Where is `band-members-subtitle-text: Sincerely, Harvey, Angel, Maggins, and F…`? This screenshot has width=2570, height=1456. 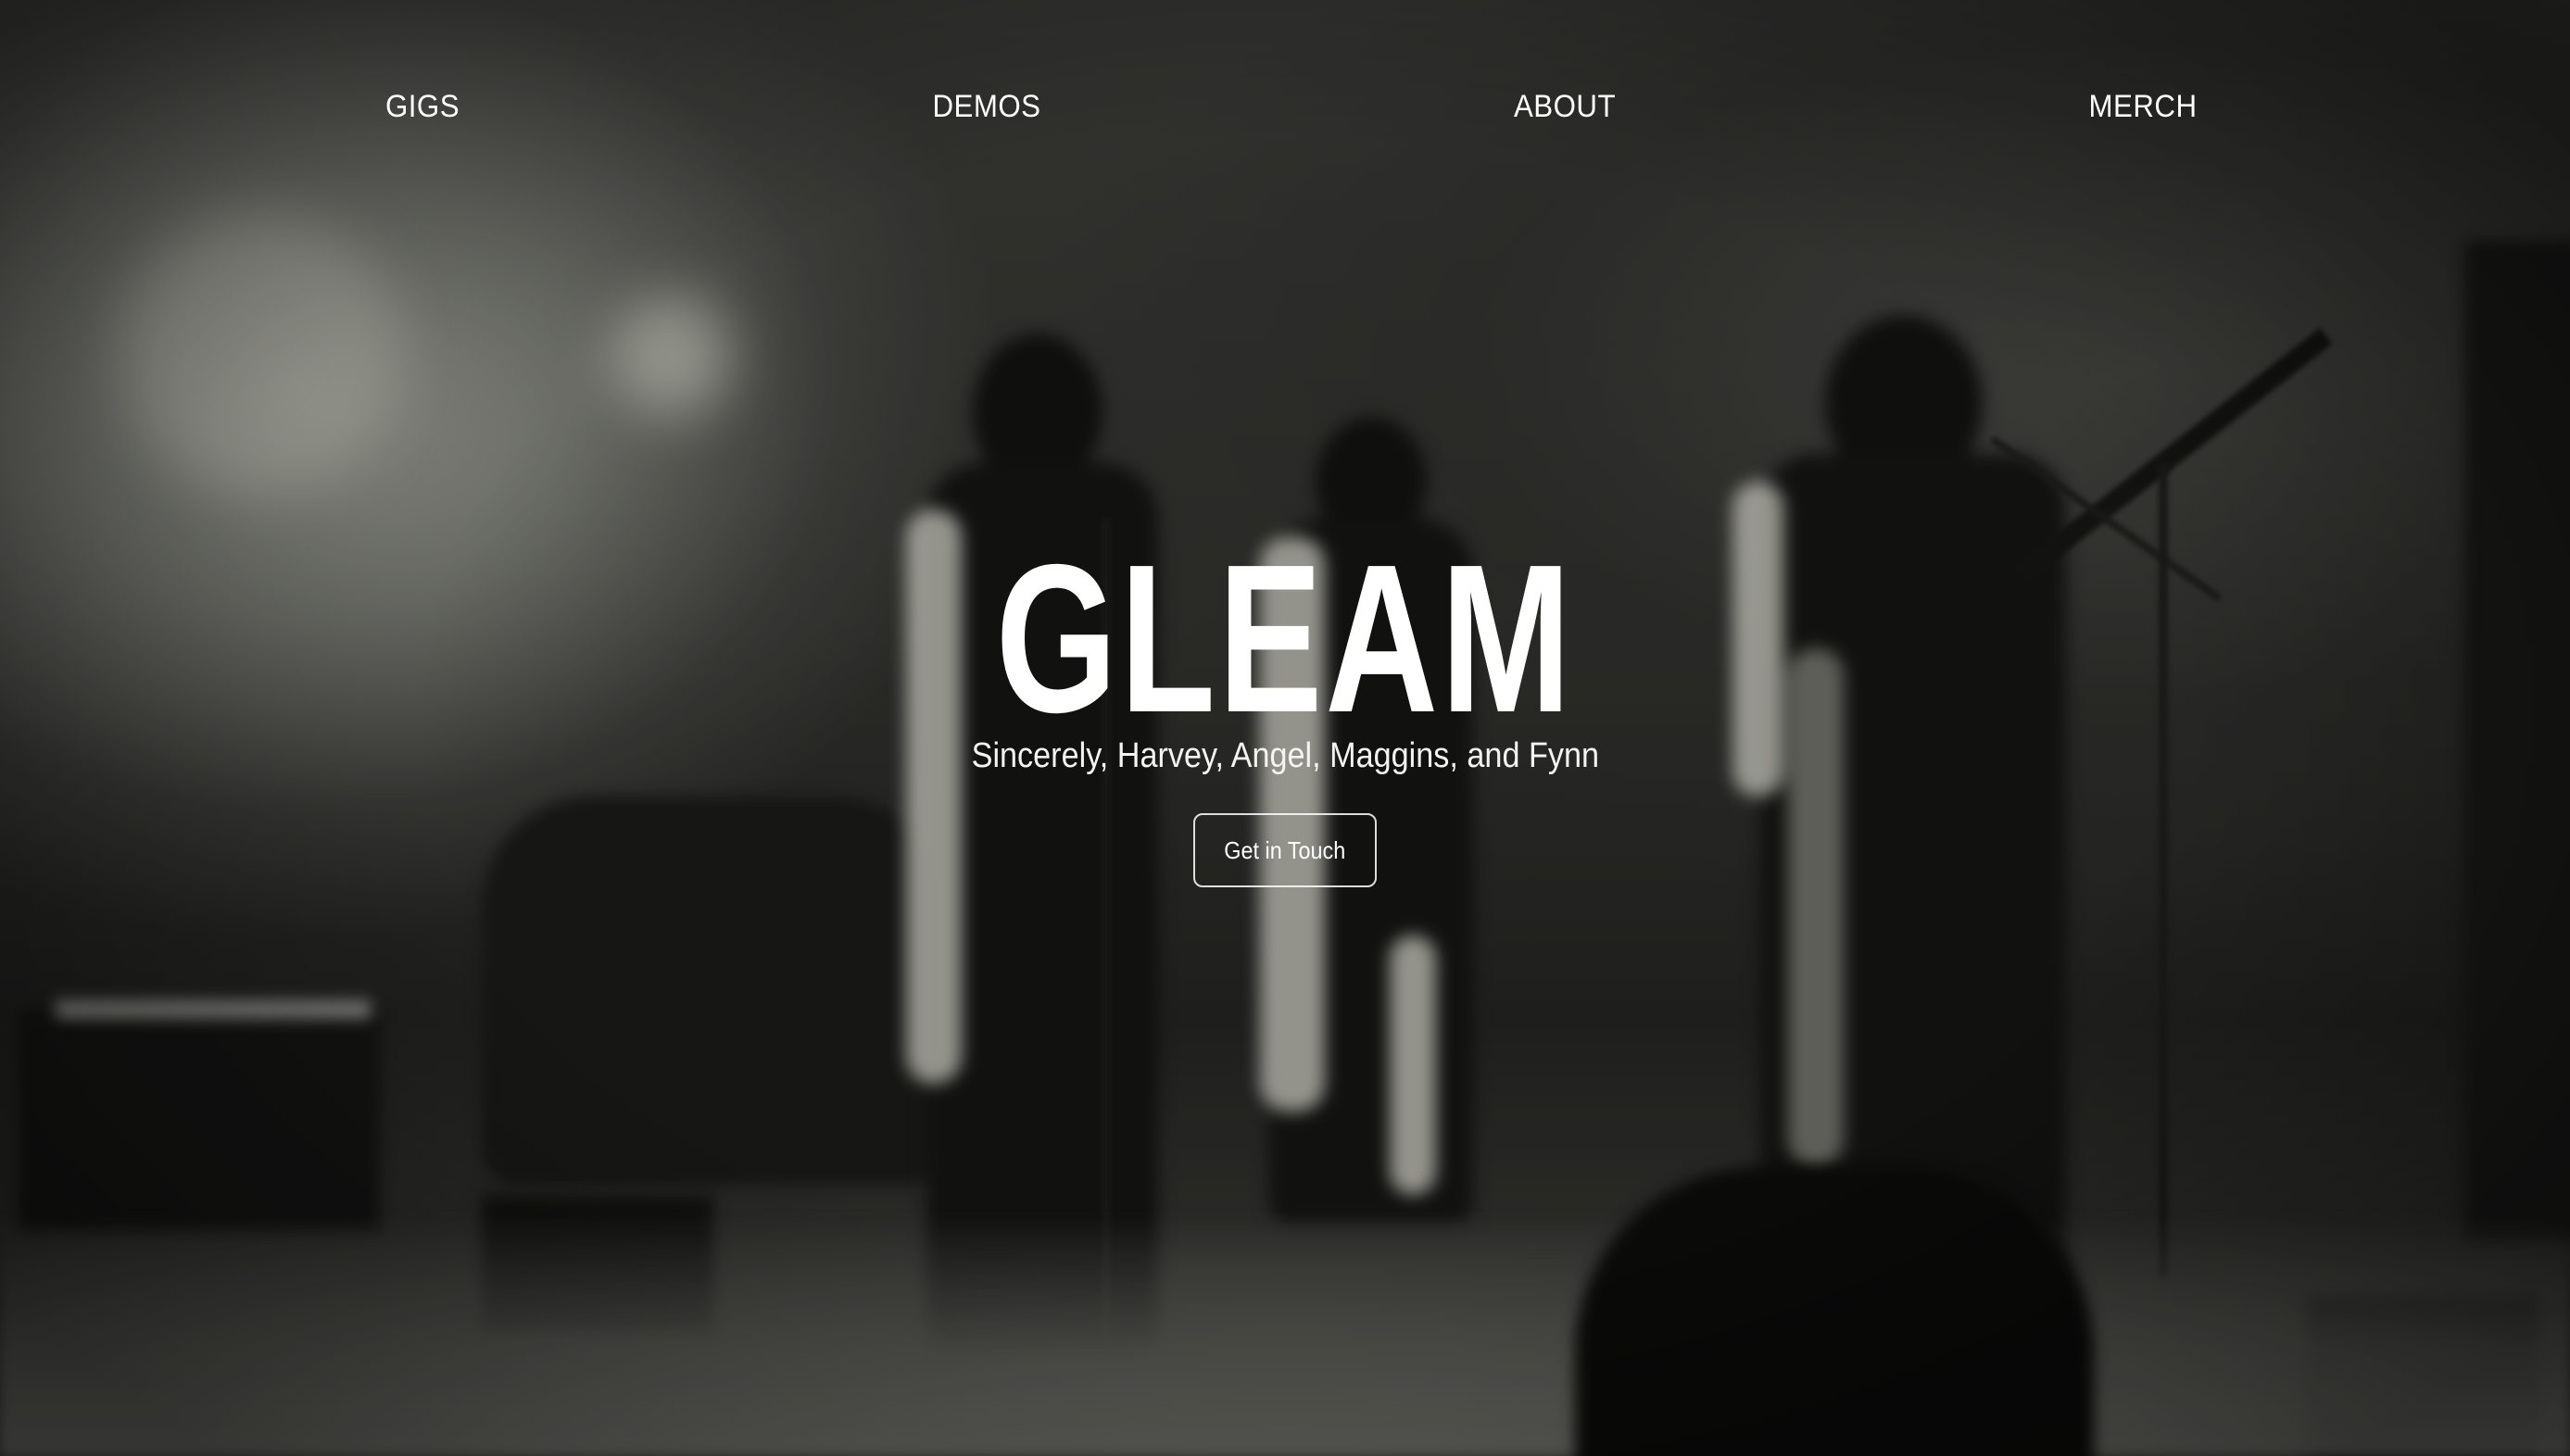 band-members-subtitle-text: Sincerely, Harvey, Angel, Maggins, and F… is located at coordinates (1285, 755).